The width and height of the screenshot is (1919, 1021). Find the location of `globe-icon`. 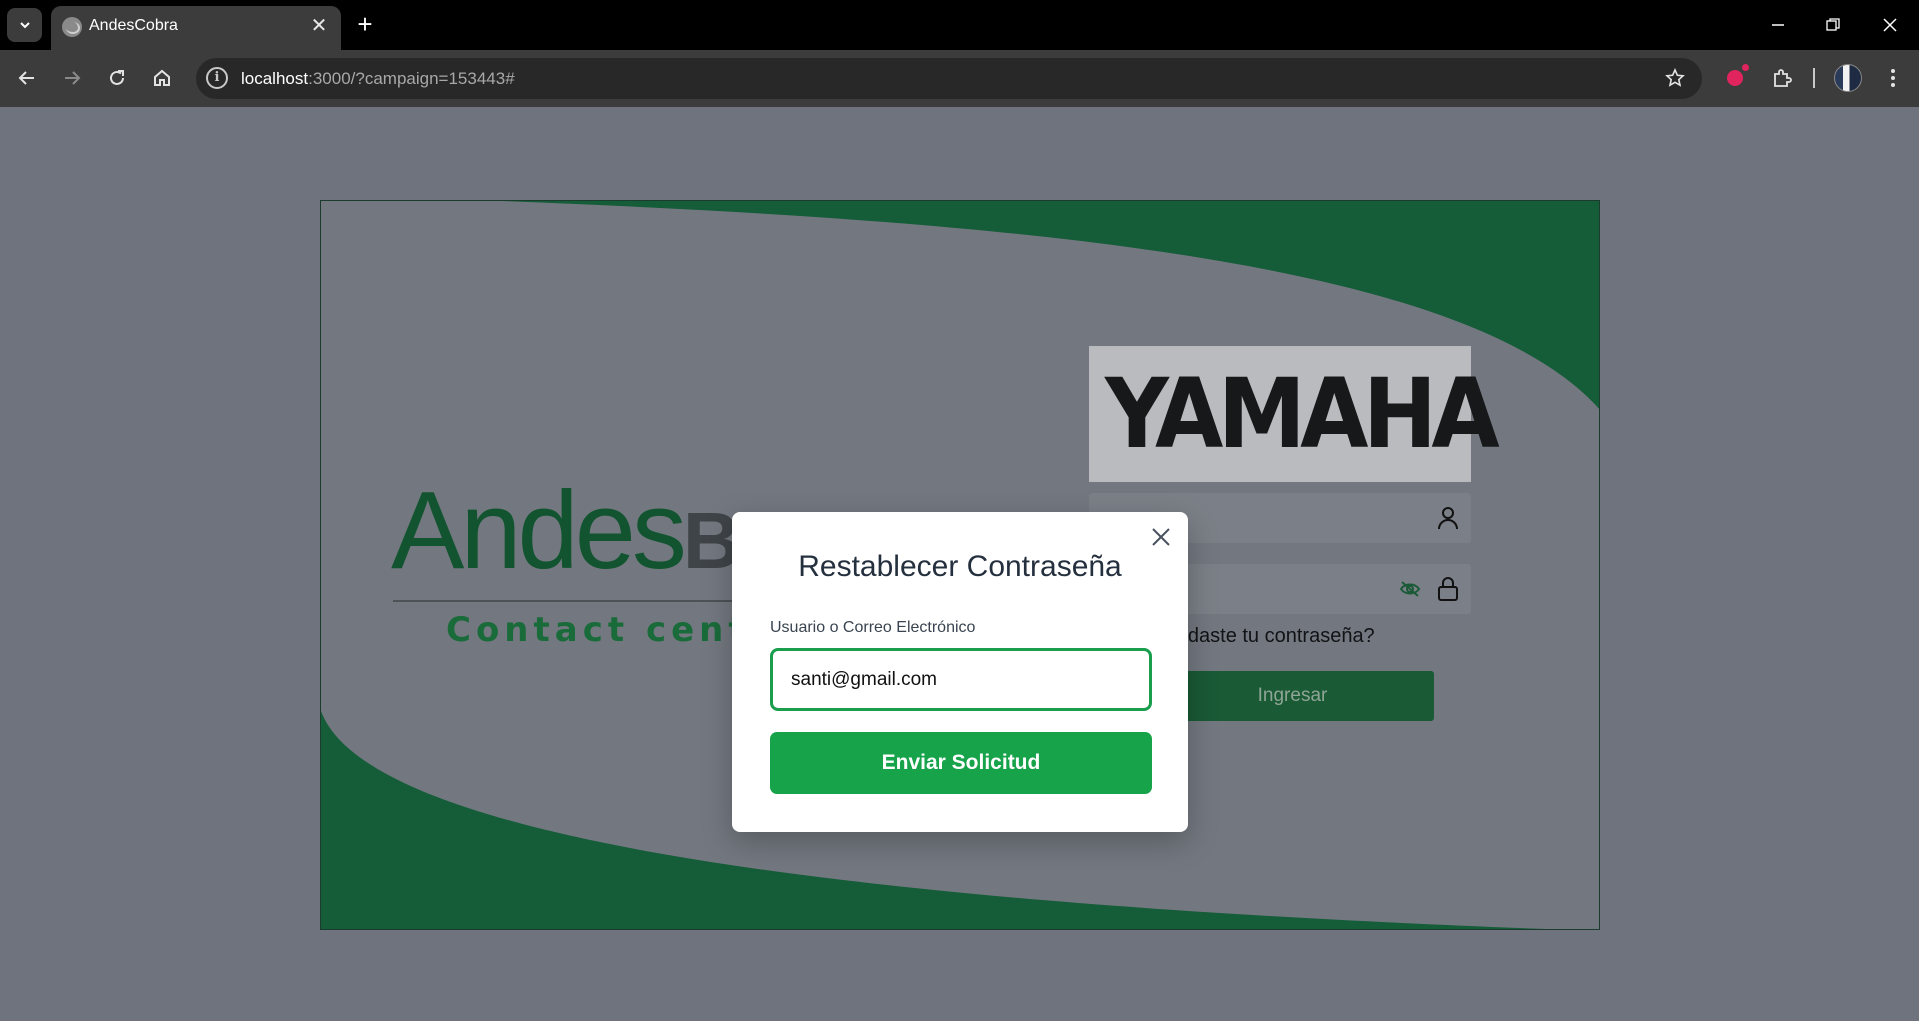

globe-icon is located at coordinates (72, 27).